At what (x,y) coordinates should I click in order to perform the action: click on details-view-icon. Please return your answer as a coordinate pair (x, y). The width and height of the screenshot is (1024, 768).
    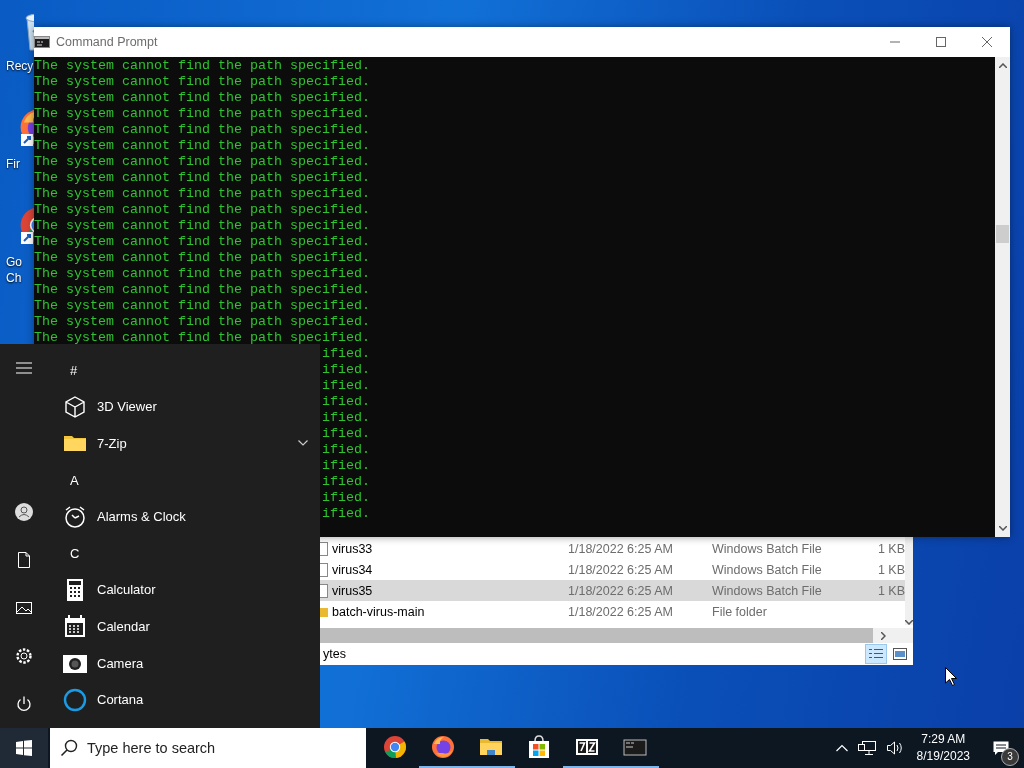
    Looking at the image, I should click on (876, 654).